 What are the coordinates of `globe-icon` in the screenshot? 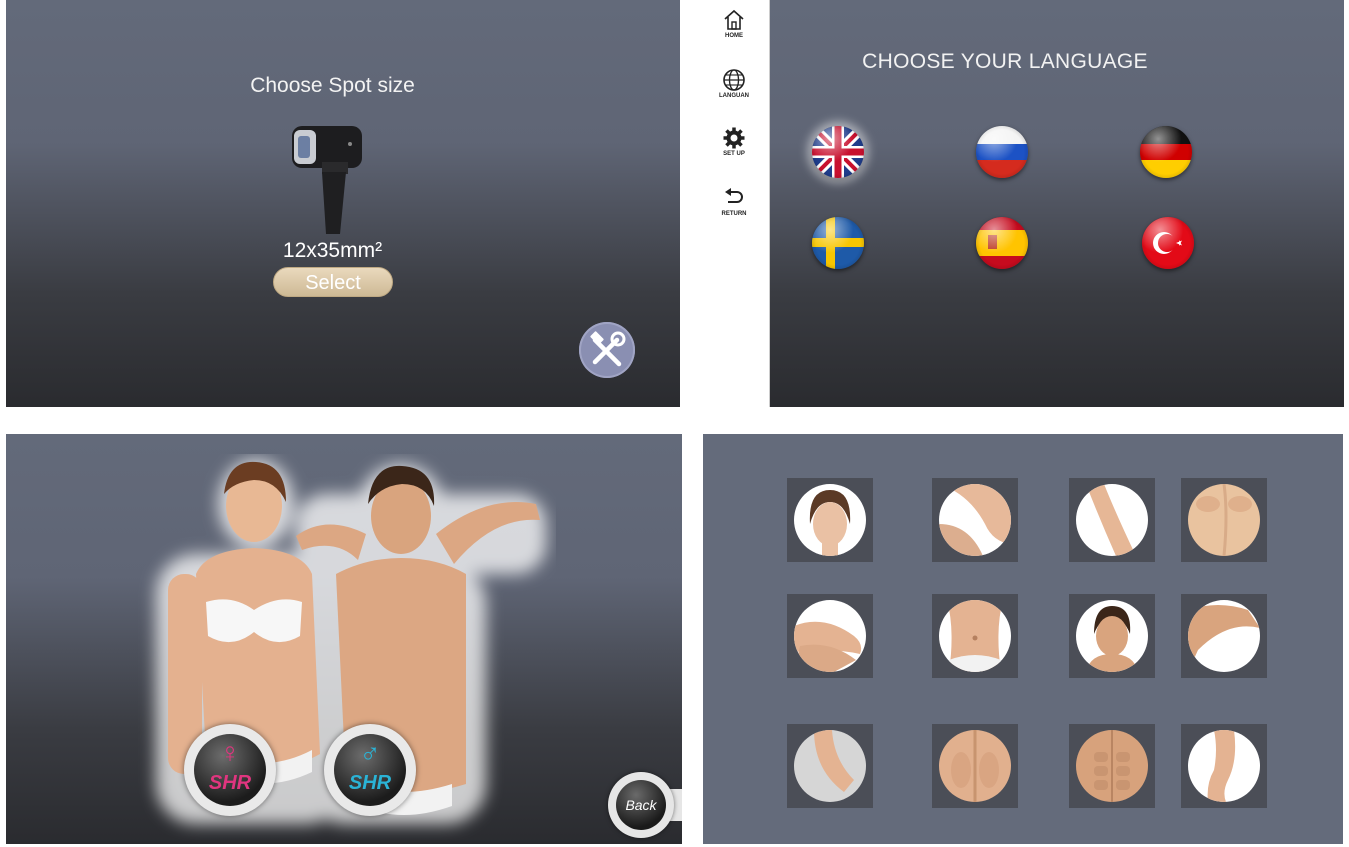 It's located at (734, 80).